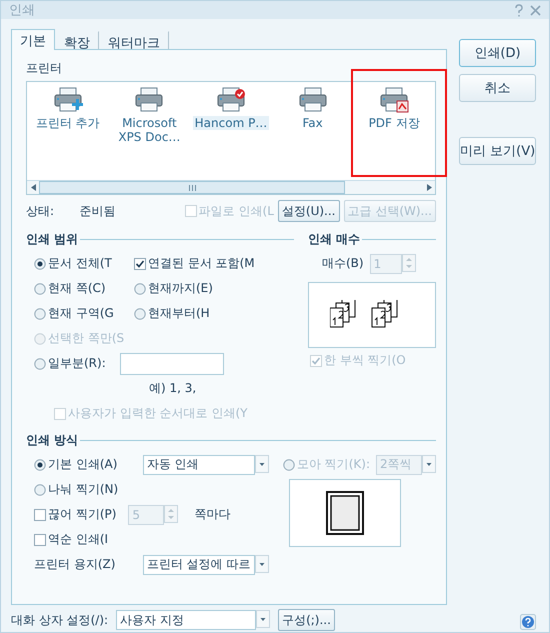 The width and height of the screenshot is (550, 633). Describe the element at coordinates (172, 388) in the screenshot. I see `range-hint: 예) 1, 3,` at that location.